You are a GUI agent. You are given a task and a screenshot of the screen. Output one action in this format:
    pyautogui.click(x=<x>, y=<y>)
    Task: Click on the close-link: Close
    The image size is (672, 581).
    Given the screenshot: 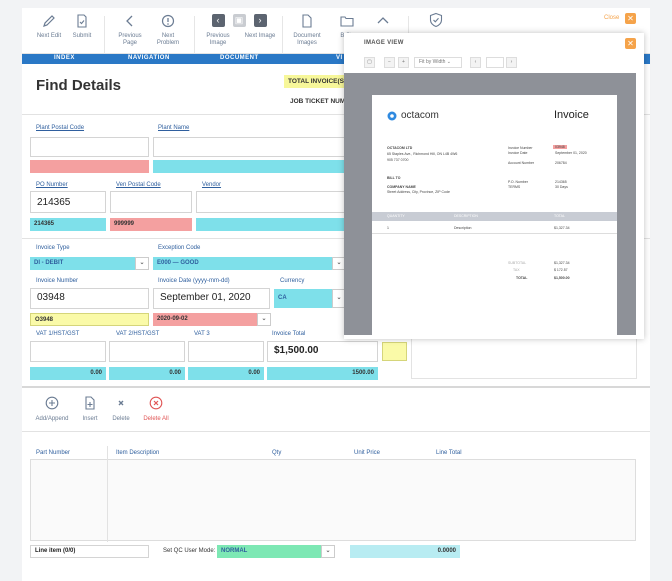 What is the action you would take?
    pyautogui.click(x=611, y=18)
    